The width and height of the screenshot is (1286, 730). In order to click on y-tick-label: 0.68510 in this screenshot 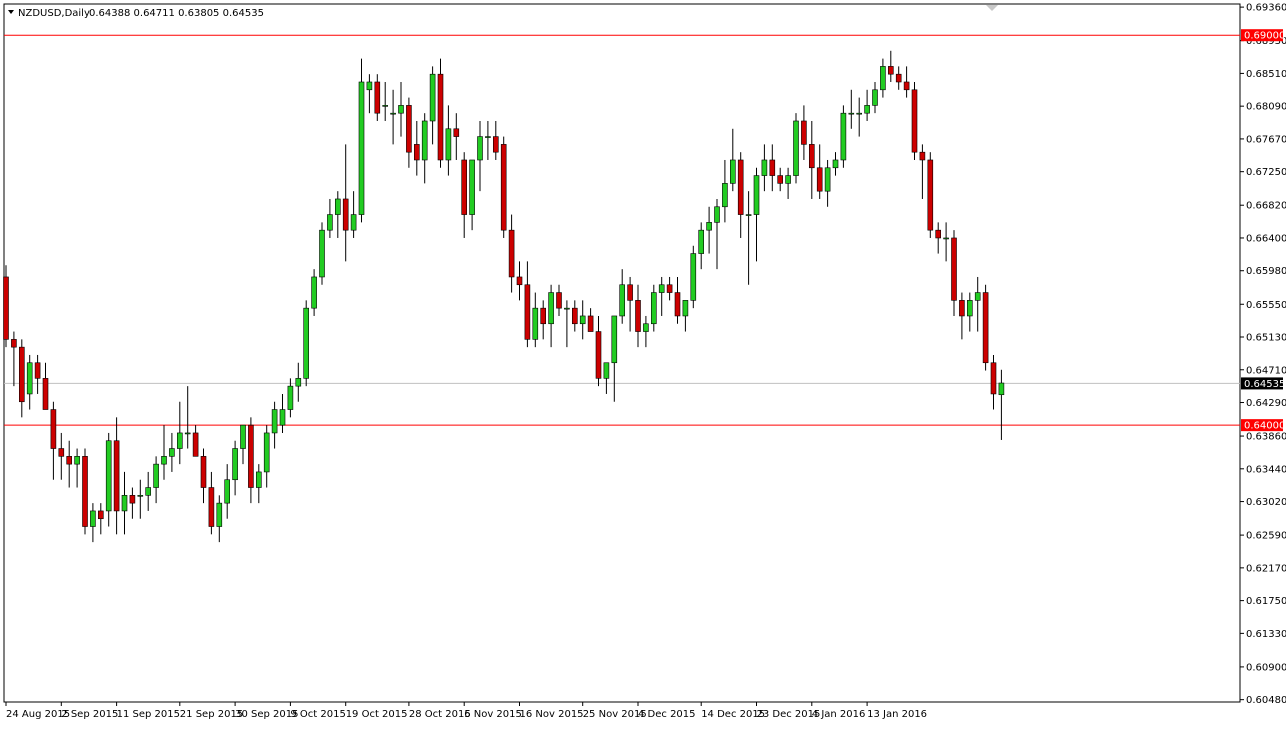, I will do `click(1266, 74)`.